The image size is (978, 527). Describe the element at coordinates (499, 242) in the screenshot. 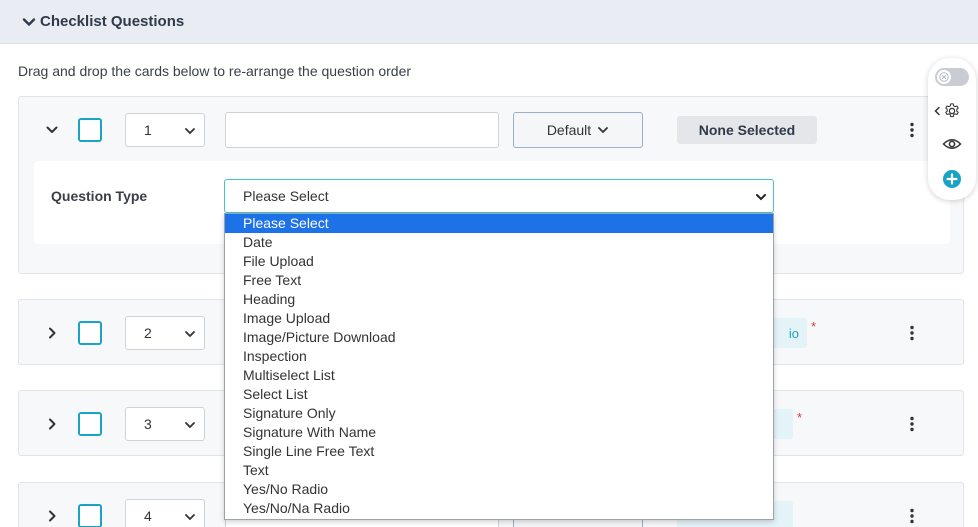

I see `dropdown-option: Date` at that location.